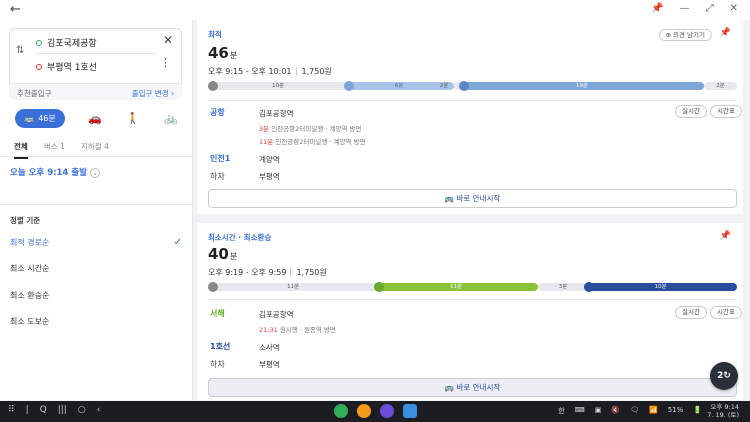 This screenshot has height=422, width=750. What do you see at coordinates (582, 86) in the screenshot?
I see `segment-transit: 19분` at bounding box center [582, 86].